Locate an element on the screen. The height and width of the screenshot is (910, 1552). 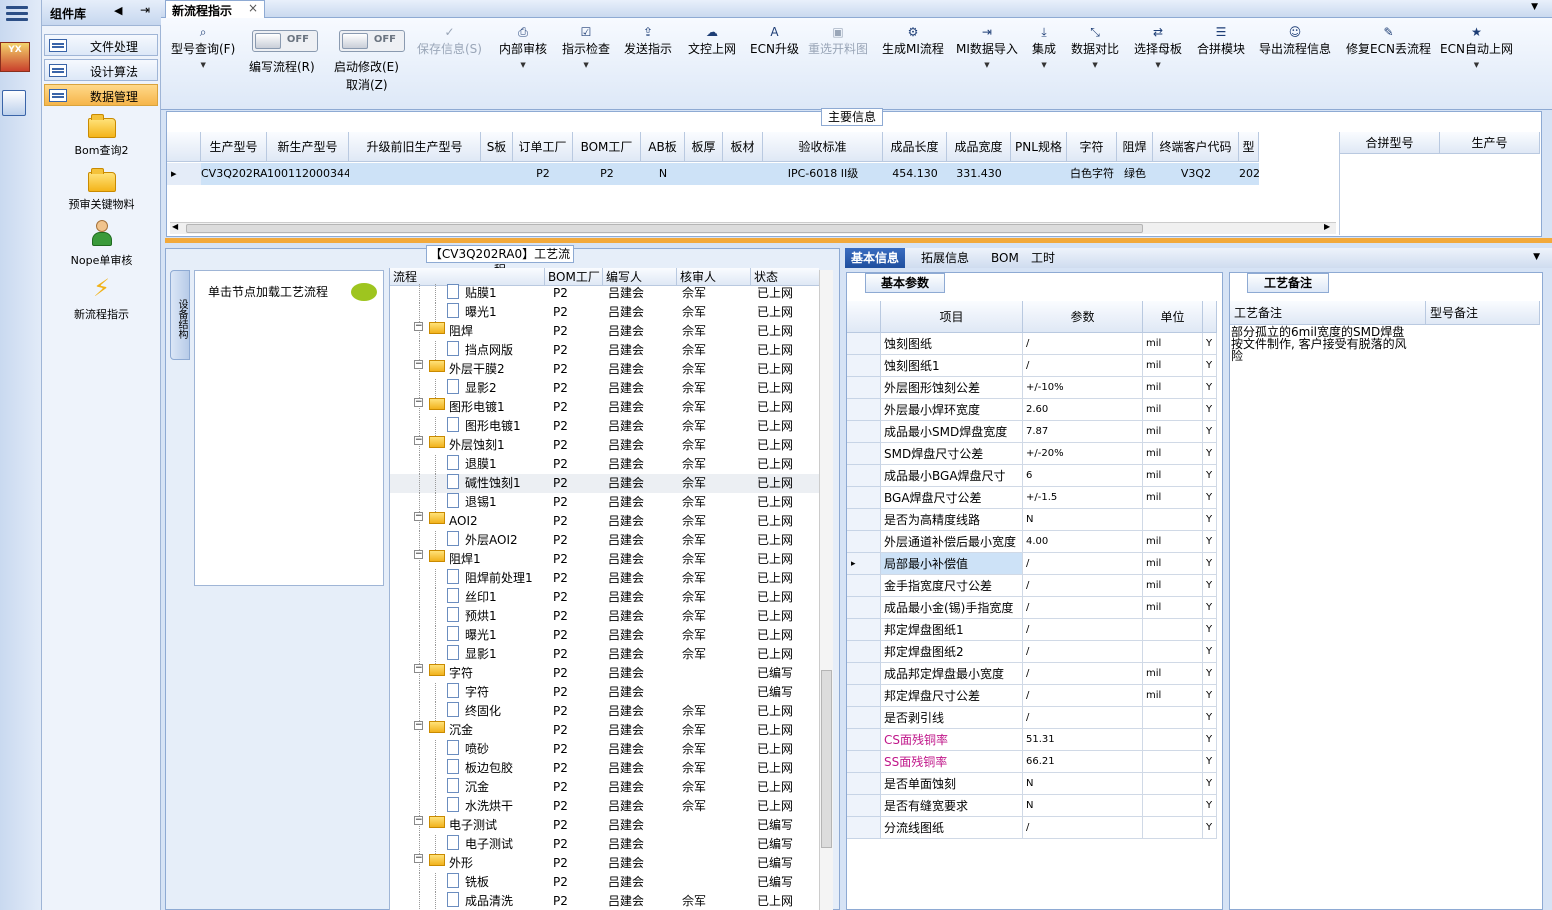
tree-row: 板边包胶 P2 吕建会 佘军 已上网 is located at coordinates (604, 768).